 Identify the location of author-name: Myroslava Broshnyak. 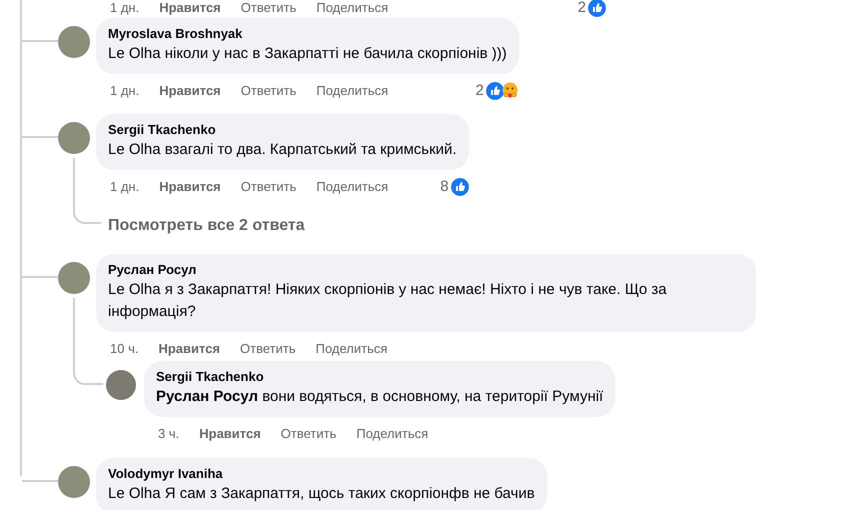
(307, 34).